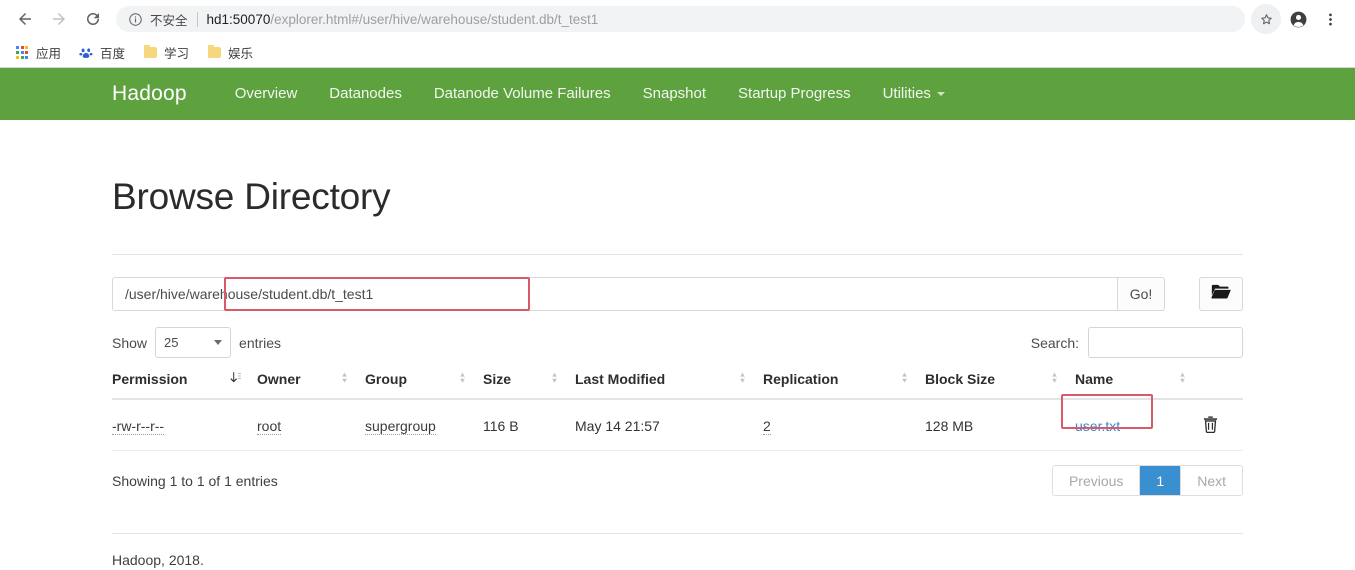 The width and height of the screenshot is (1355, 570). Describe the element at coordinates (1139, 385) in the screenshot. I see `column-header-name: Name` at that location.